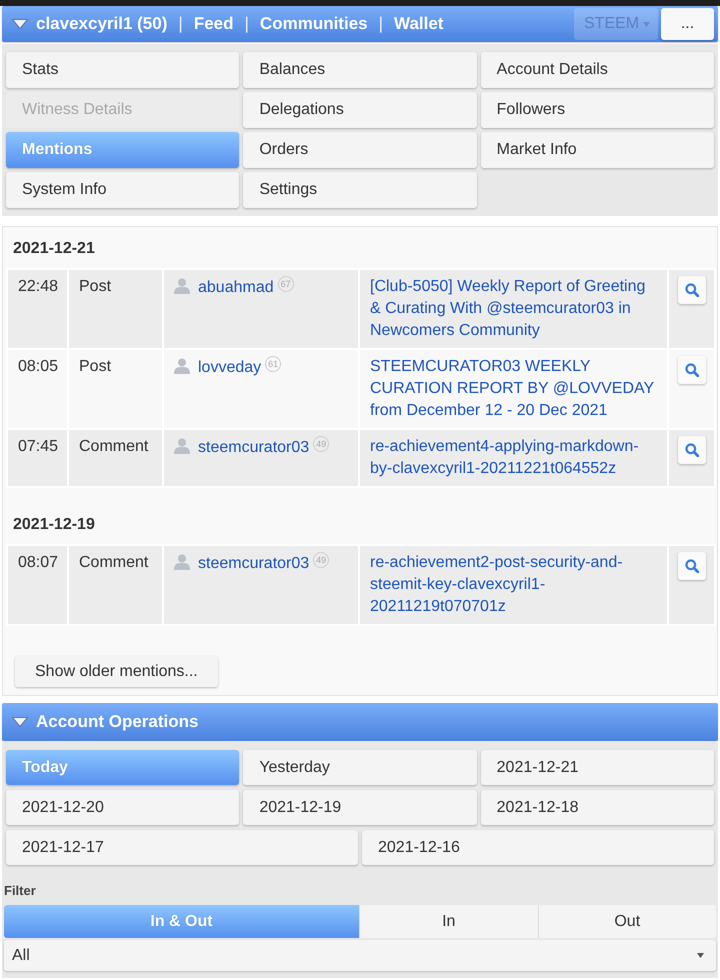 This screenshot has width=720, height=980. I want to click on menu-button: Balances, so click(360, 70).